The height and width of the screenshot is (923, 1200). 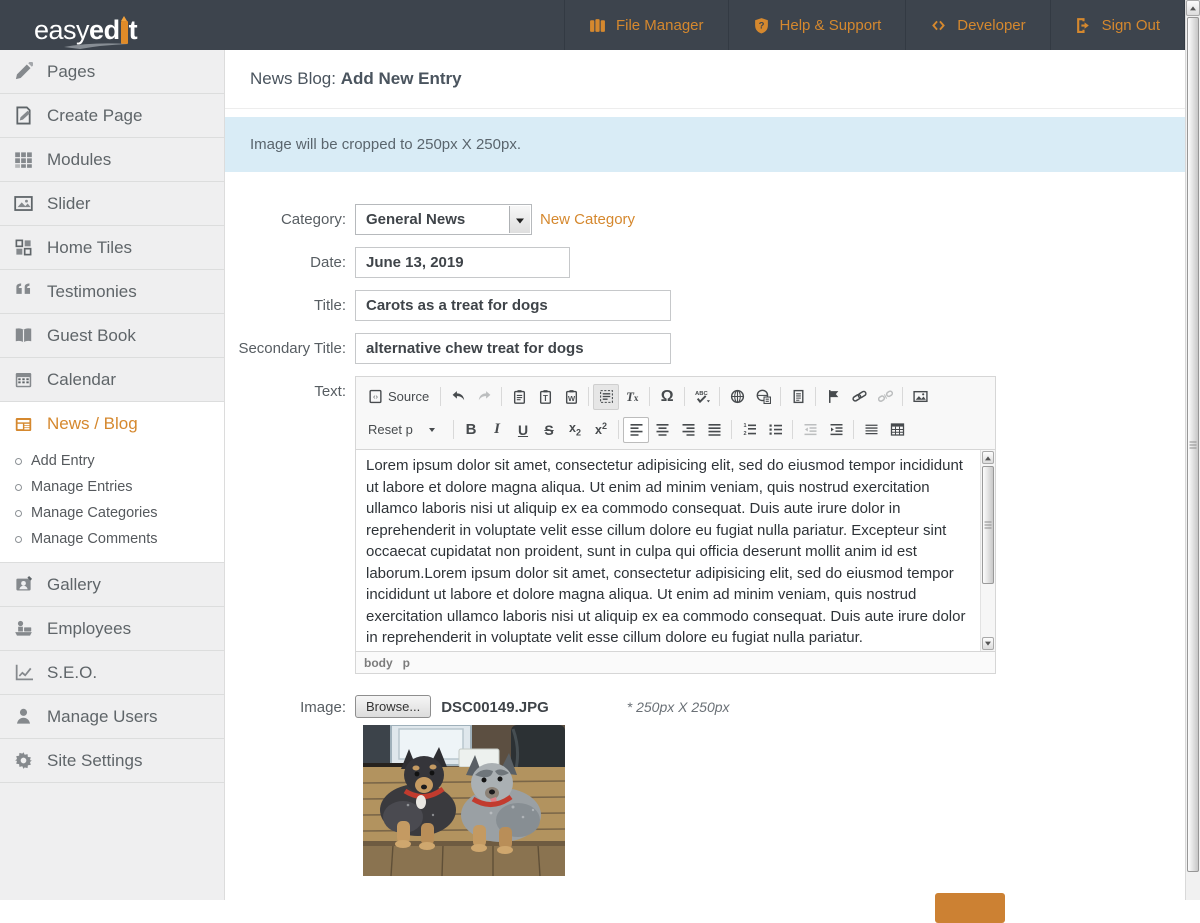 What do you see at coordinates (471, 430) in the screenshot?
I see `bold-button: B` at bounding box center [471, 430].